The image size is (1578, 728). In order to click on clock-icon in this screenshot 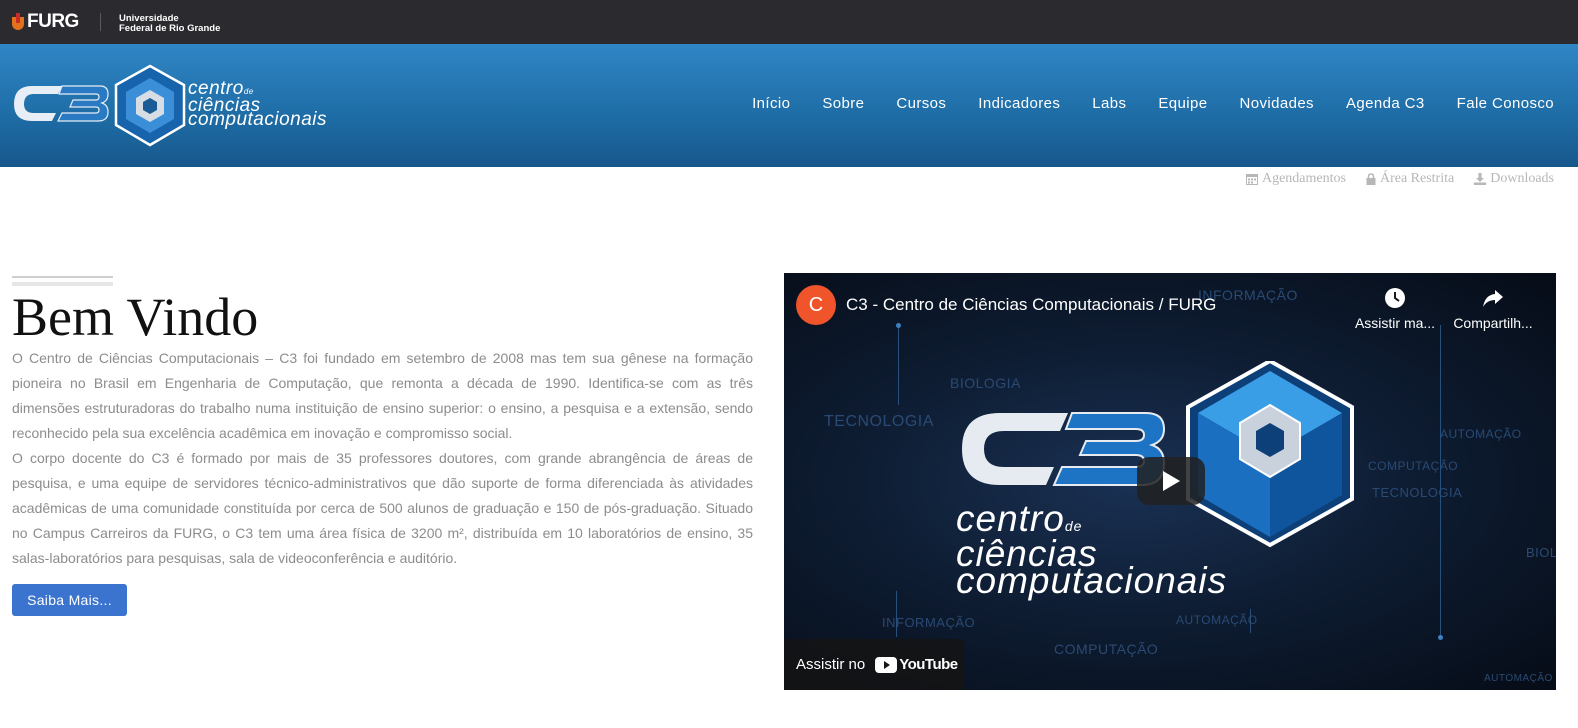, I will do `click(1395, 298)`.